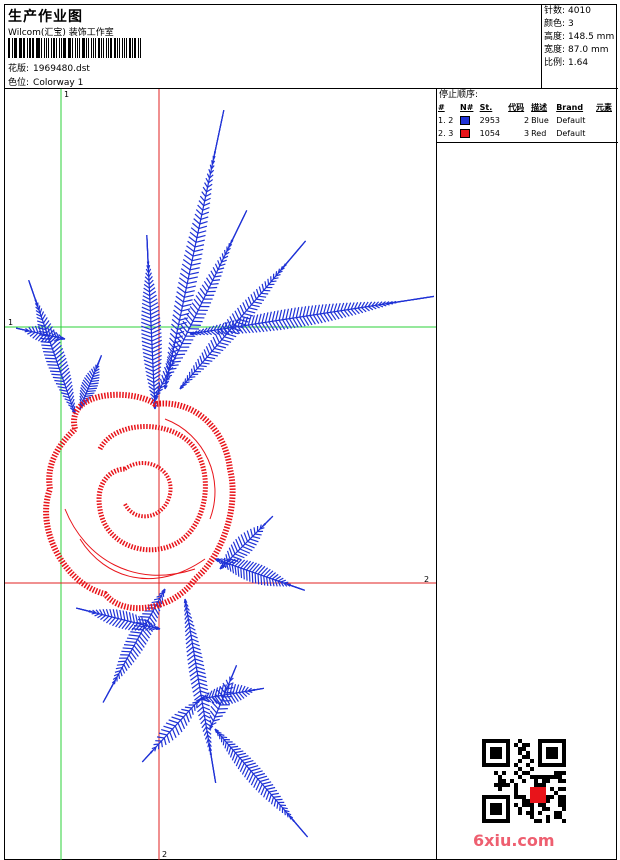  Describe the element at coordinates (555, 63) in the screenshot. I see `stat-label: 比例:` at that location.